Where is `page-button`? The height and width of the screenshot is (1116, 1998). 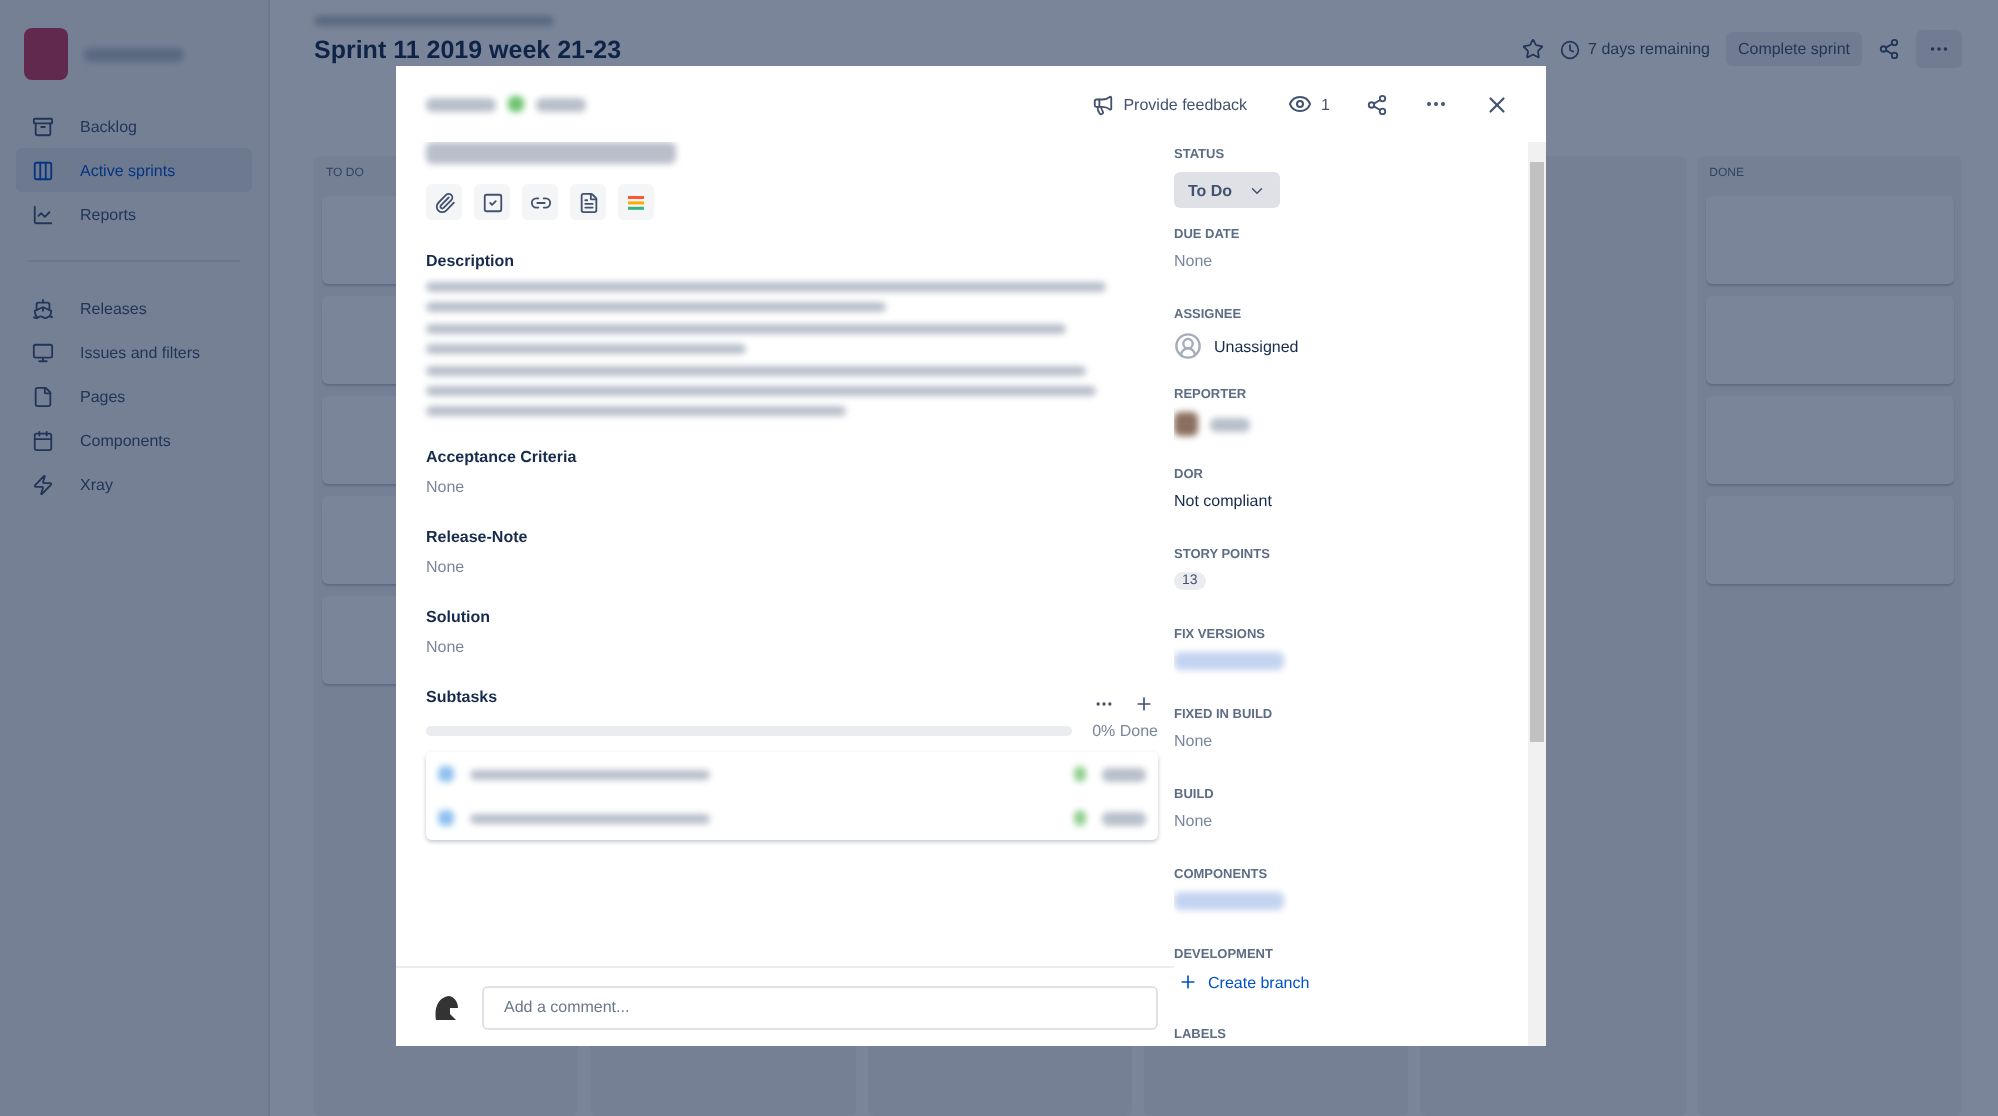 page-button is located at coordinates (588, 202).